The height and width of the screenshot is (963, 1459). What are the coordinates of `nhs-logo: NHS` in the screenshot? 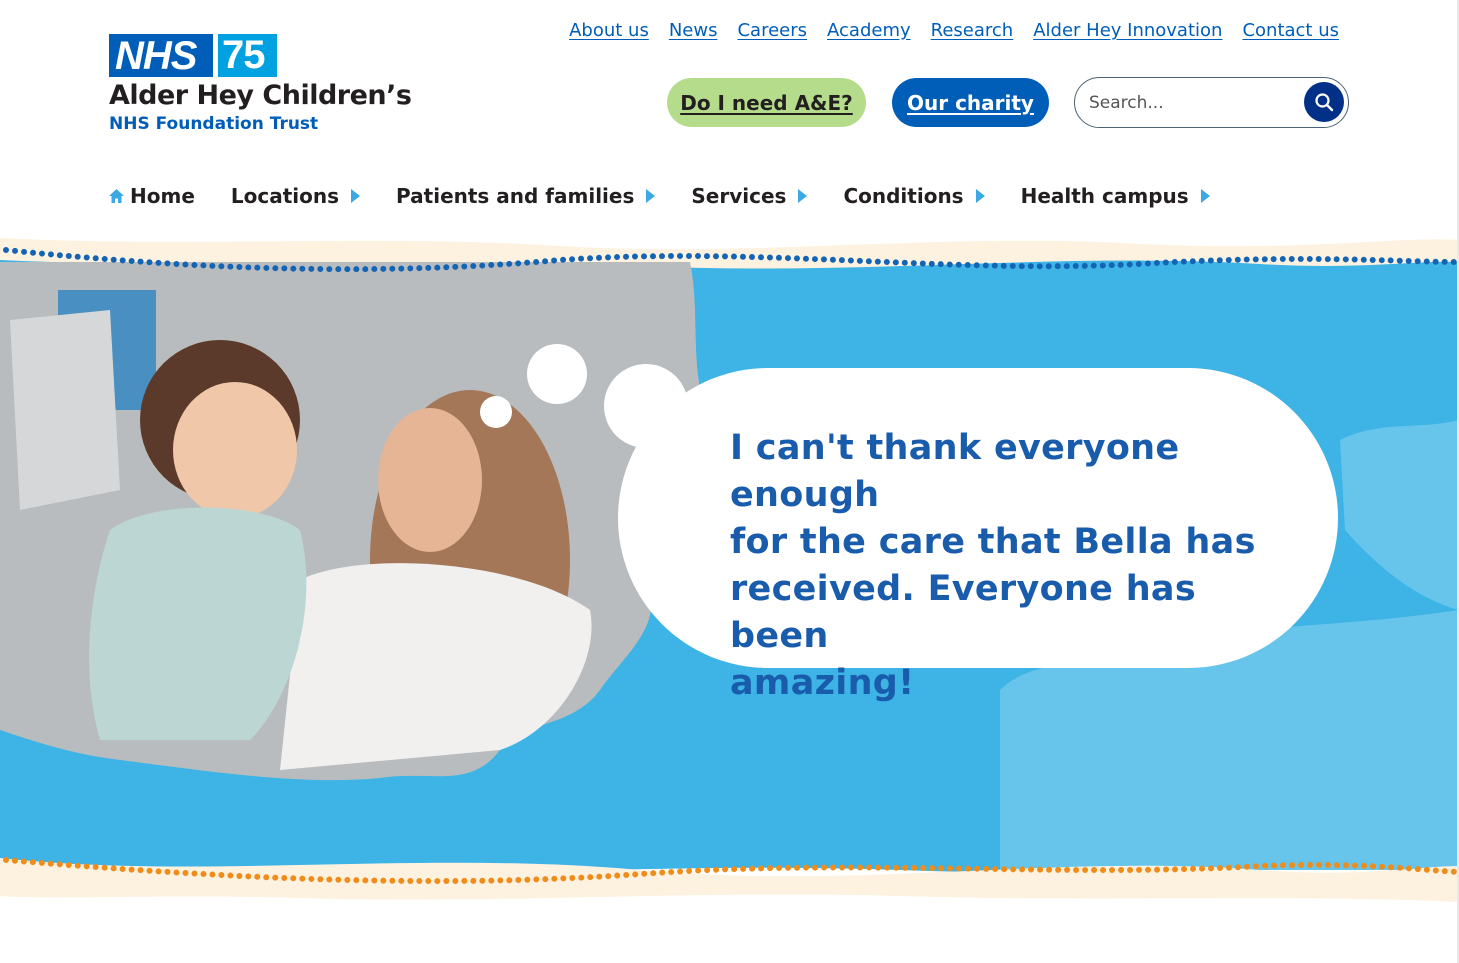 It's located at (161, 55).